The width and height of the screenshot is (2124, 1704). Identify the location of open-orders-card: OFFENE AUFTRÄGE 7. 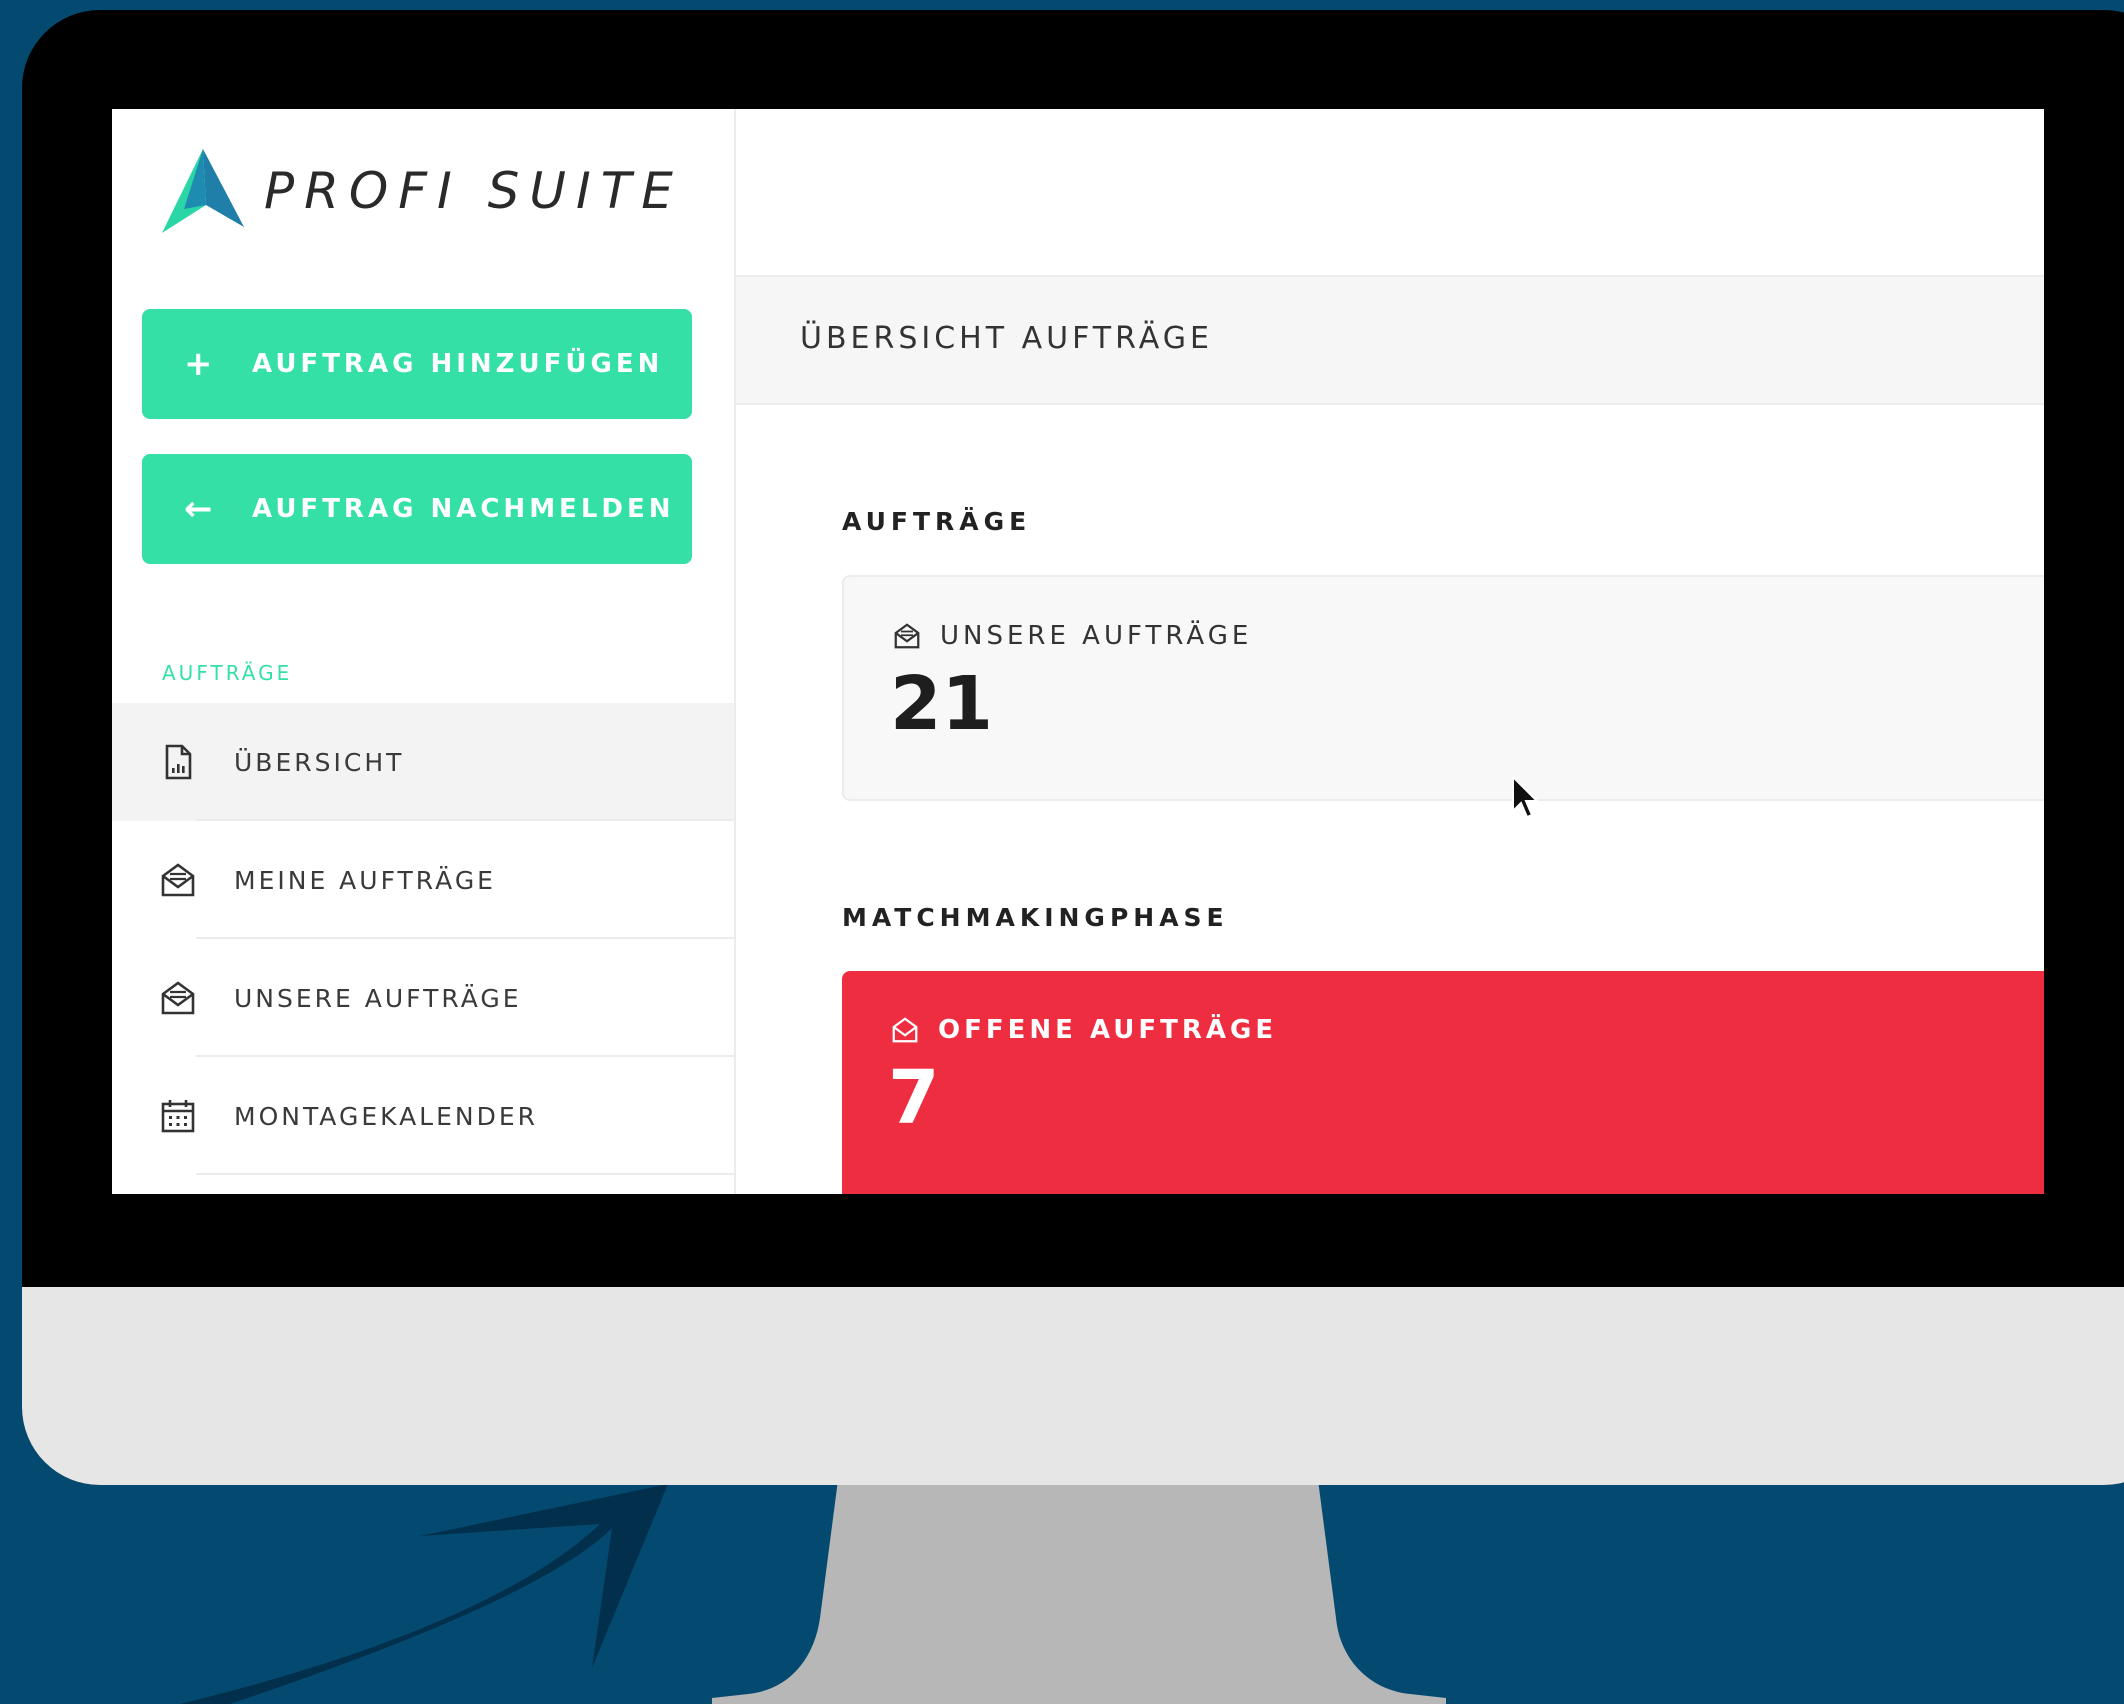
(1443, 1082).